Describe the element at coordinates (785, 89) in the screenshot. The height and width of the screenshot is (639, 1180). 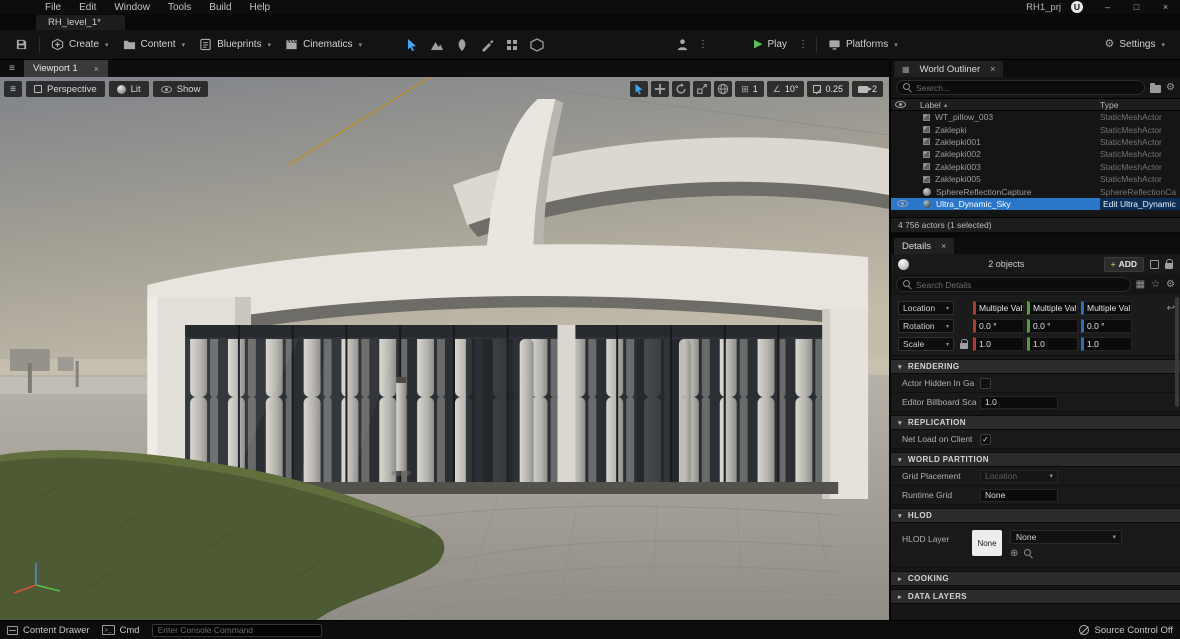
I see `rotation-snap-control: ∠ 10°` at that location.